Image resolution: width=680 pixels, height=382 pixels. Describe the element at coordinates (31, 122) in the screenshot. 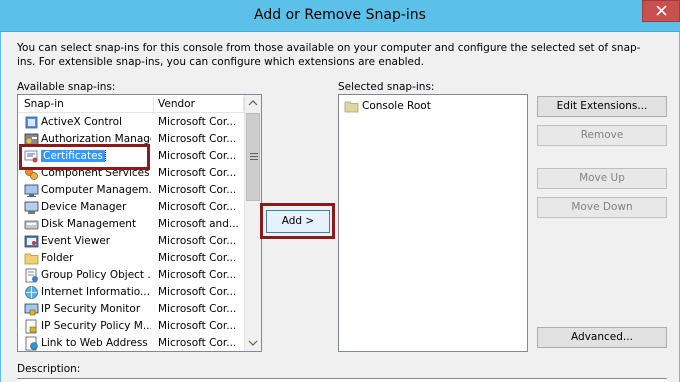

I see `activex-icon` at that location.